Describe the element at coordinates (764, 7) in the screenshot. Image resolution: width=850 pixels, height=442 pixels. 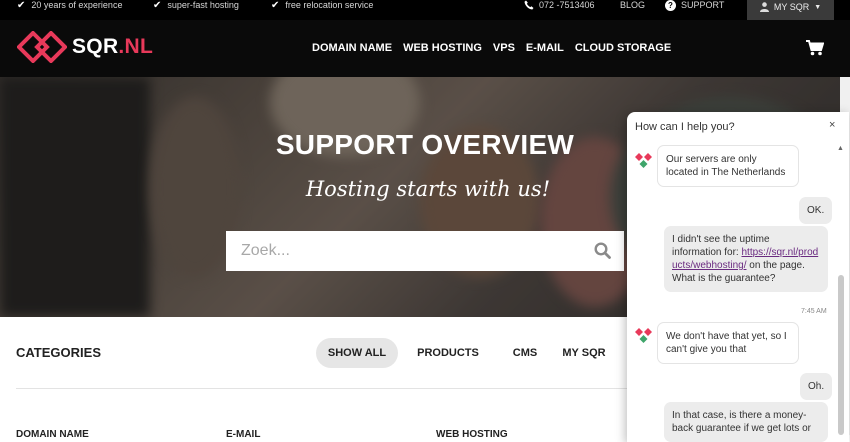
I see `user-icon` at that location.